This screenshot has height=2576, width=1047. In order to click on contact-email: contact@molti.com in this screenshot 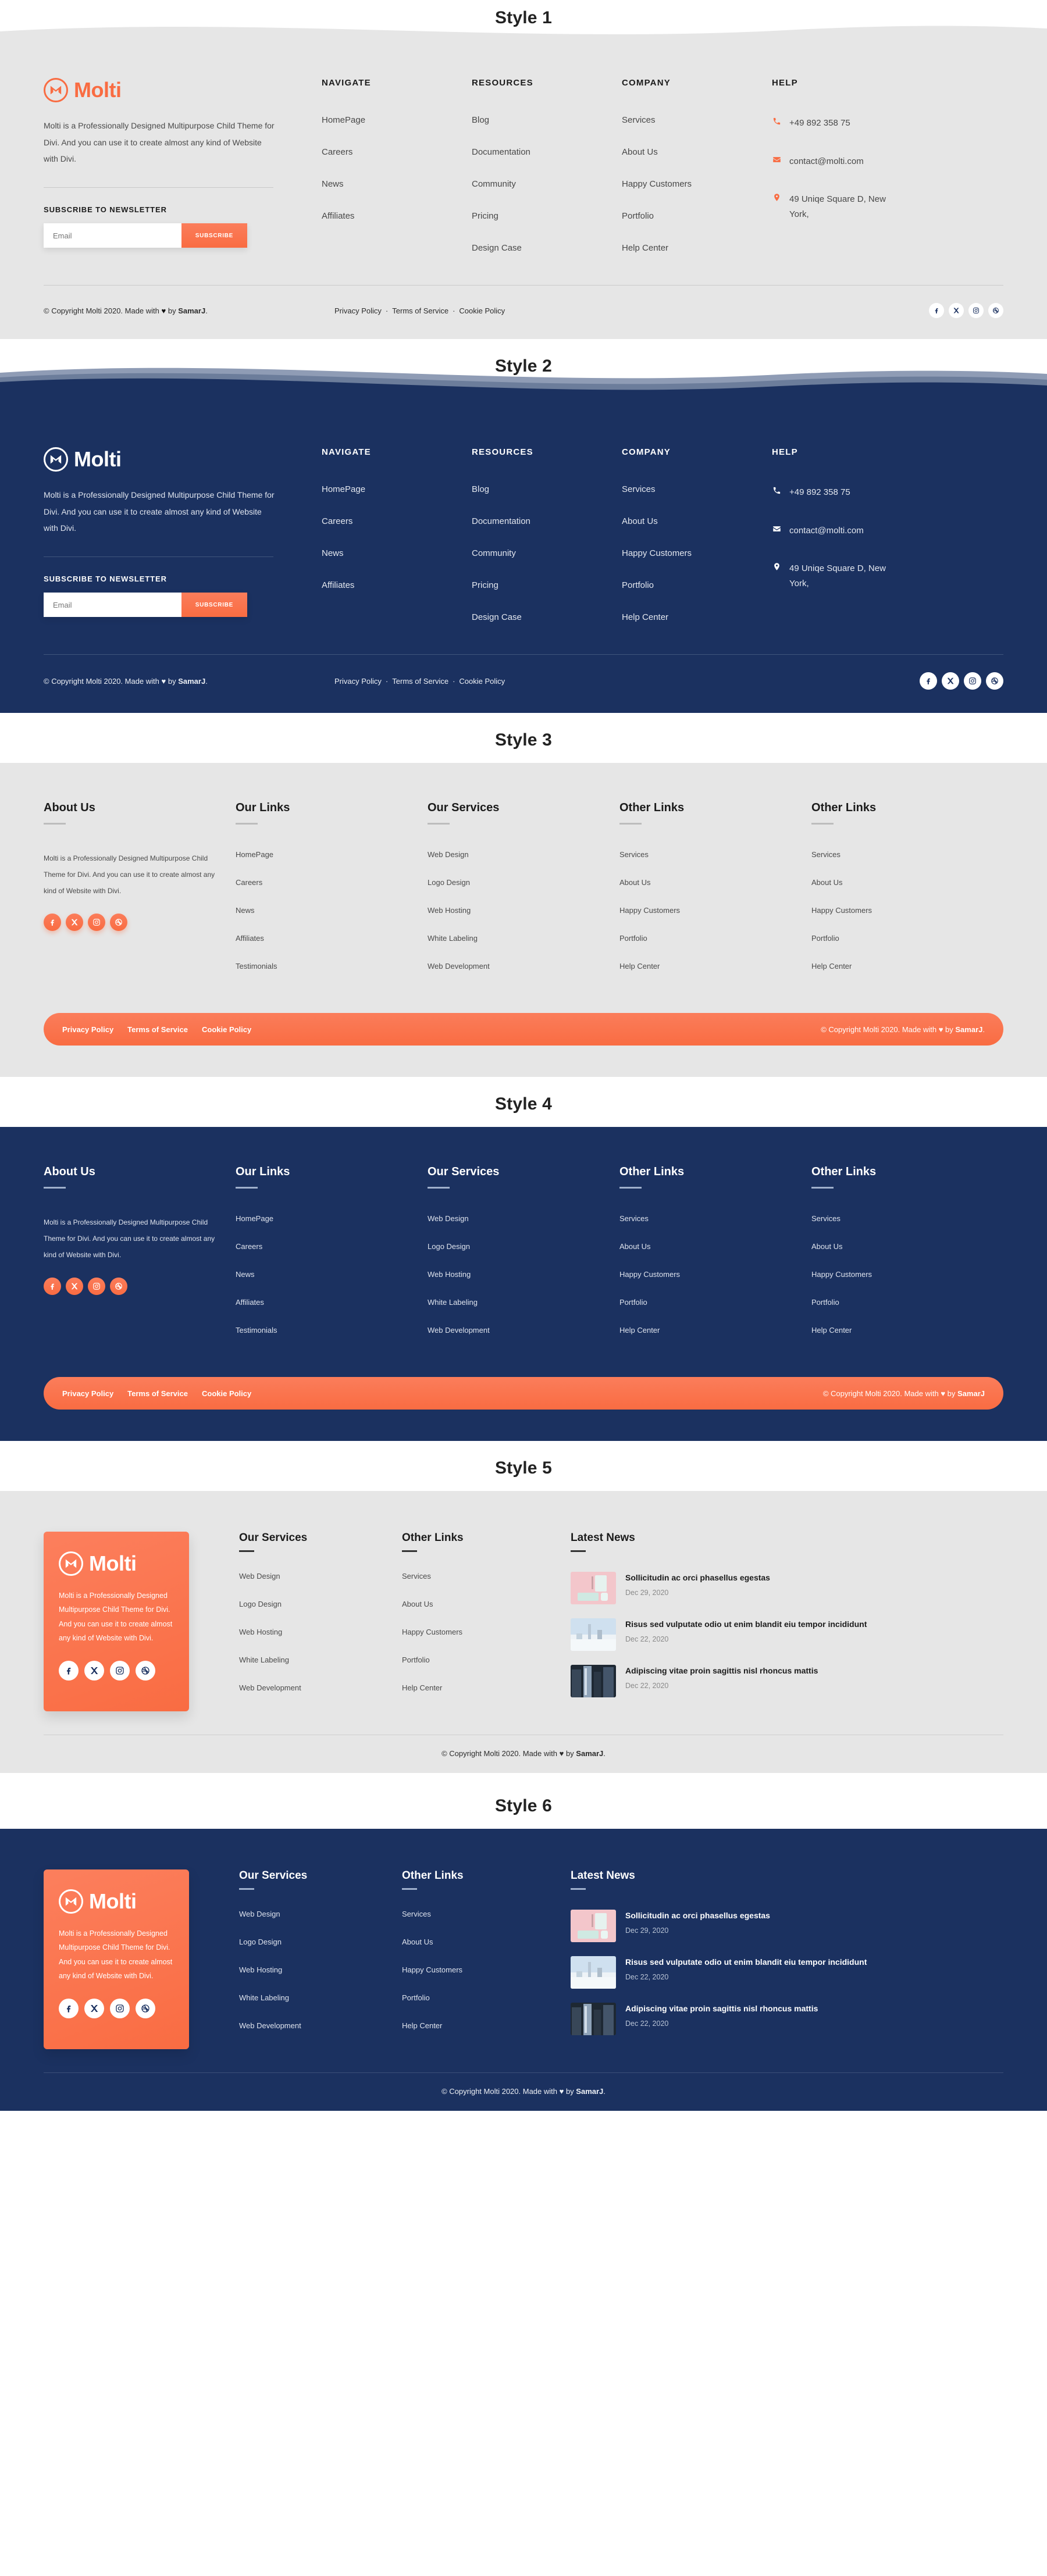, I will do `click(887, 530)`.